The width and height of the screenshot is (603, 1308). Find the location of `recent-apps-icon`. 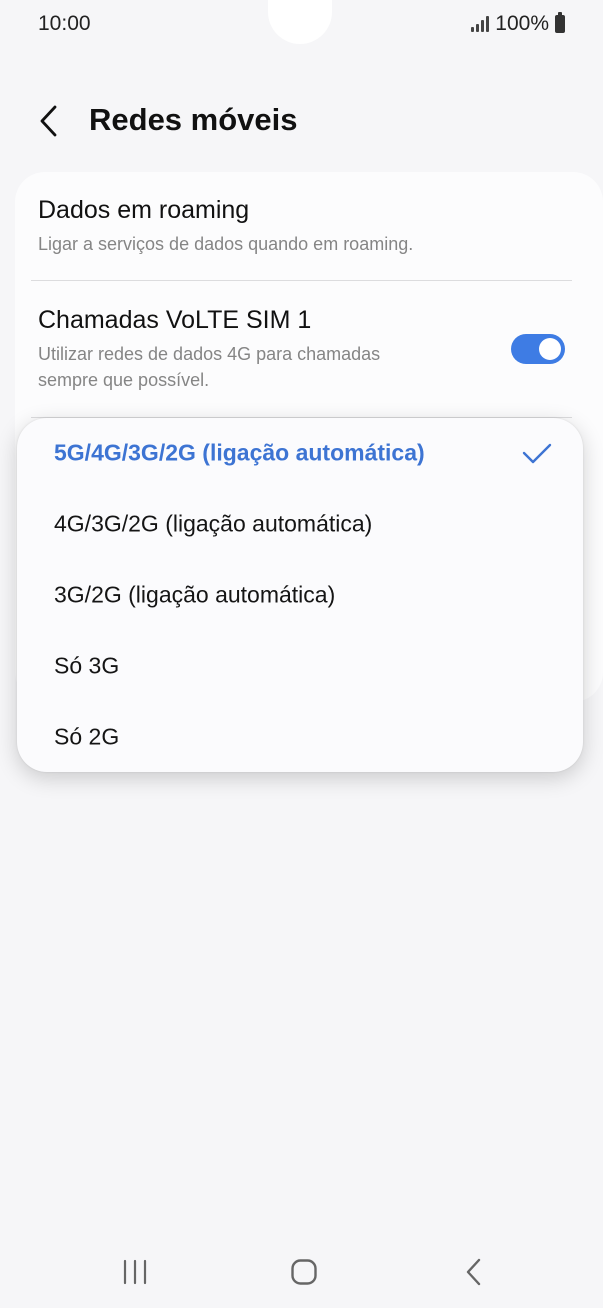

recent-apps-icon is located at coordinates (135, 1272).